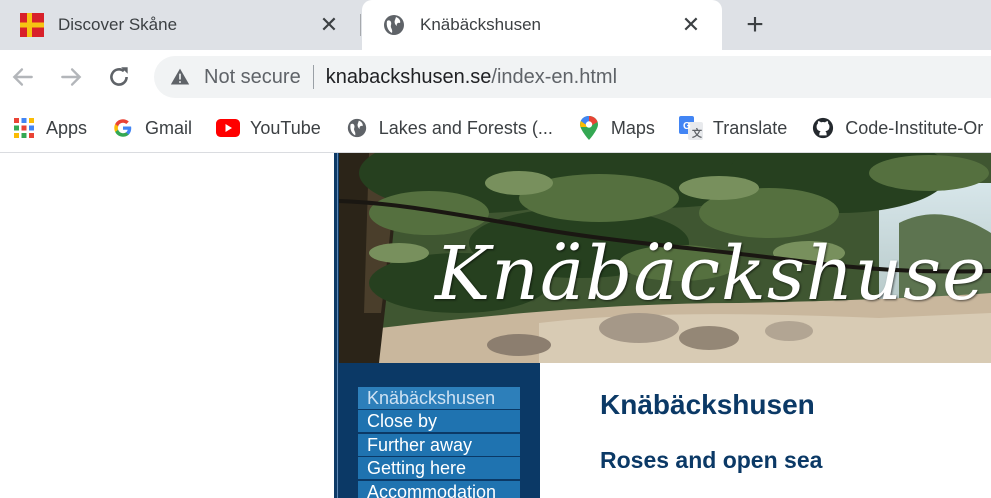 The width and height of the screenshot is (991, 498). I want to click on bookmark-youtube: YouTube, so click(268, 128).